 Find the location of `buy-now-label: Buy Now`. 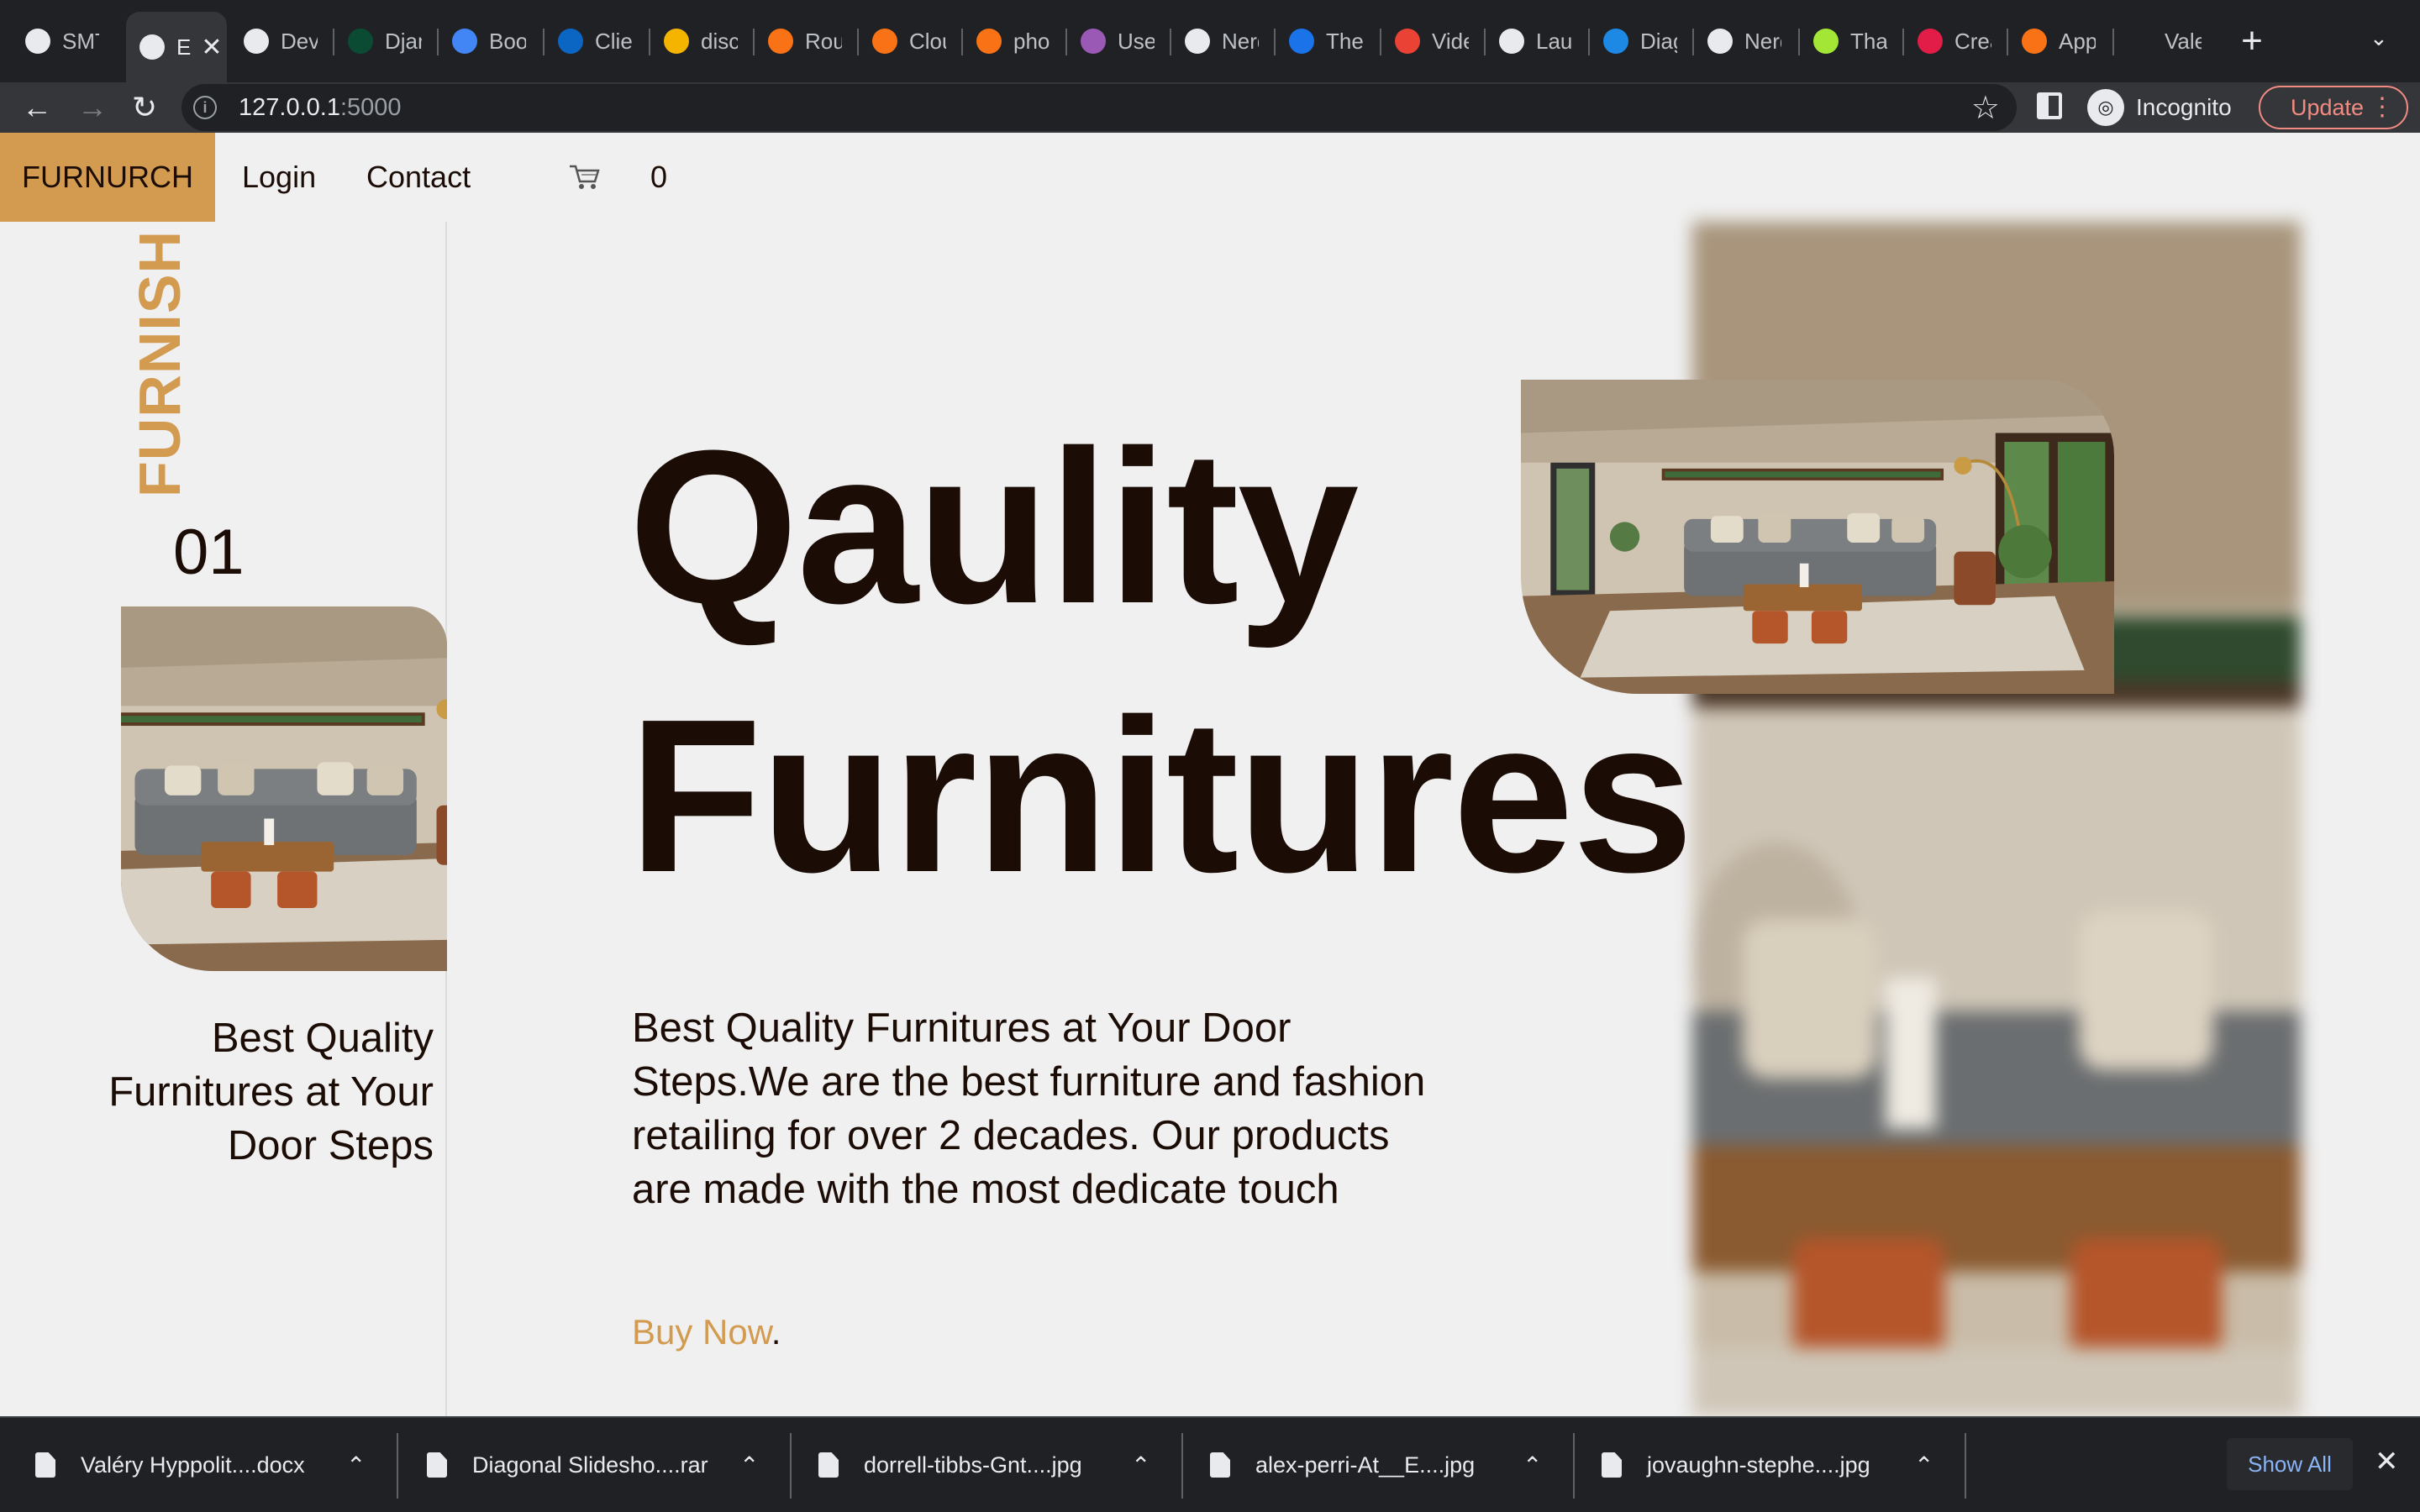

buy-now-label: Buy Now is located at coordinates (702, 1332).